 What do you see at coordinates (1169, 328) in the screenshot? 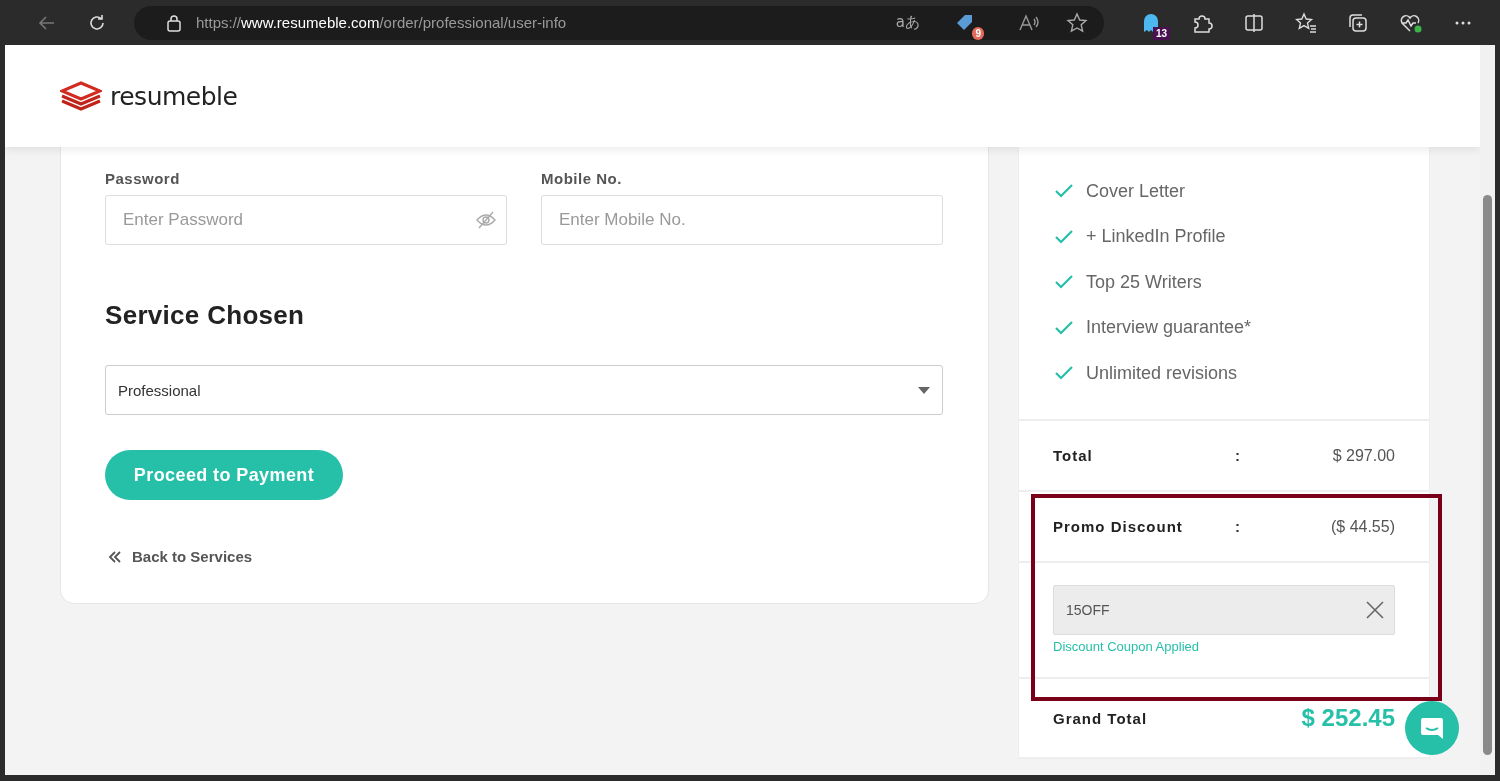
I see `feature-text: Interview guarantee*` at bounding box center [1169, 328].